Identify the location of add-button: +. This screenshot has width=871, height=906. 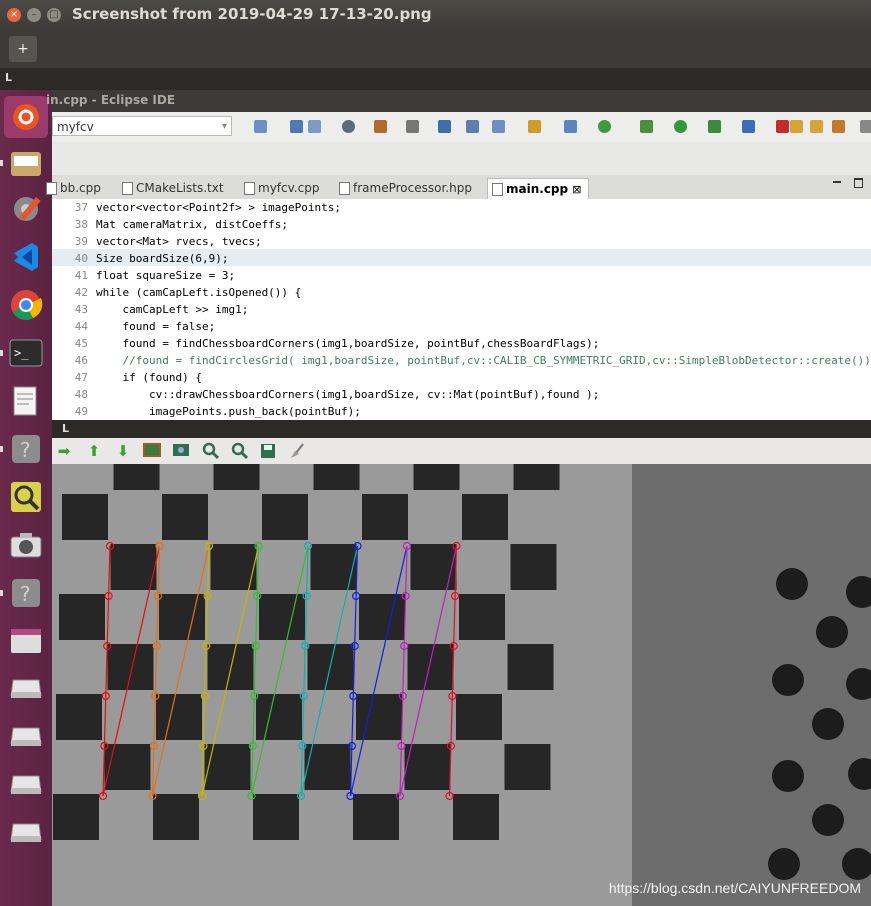
(23, 49).